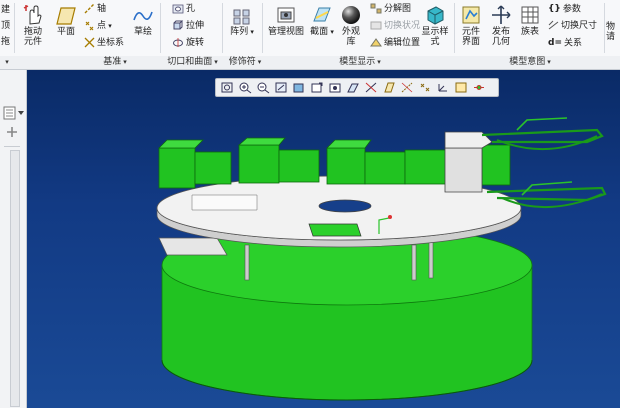  I want to click on ribbon-col0-mid: 顶, so click(5, 26).